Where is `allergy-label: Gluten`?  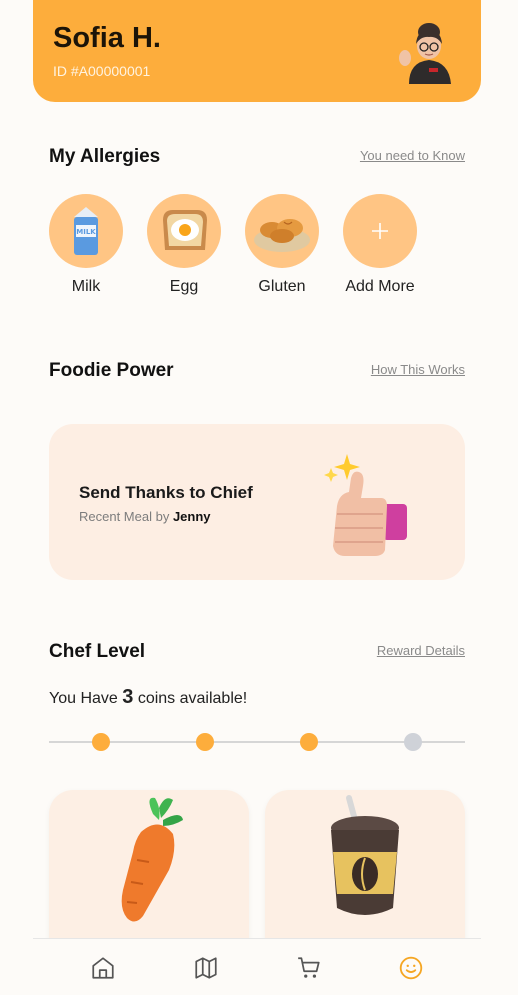 allergy-label: Gluten is located at coordinates (282, 286).